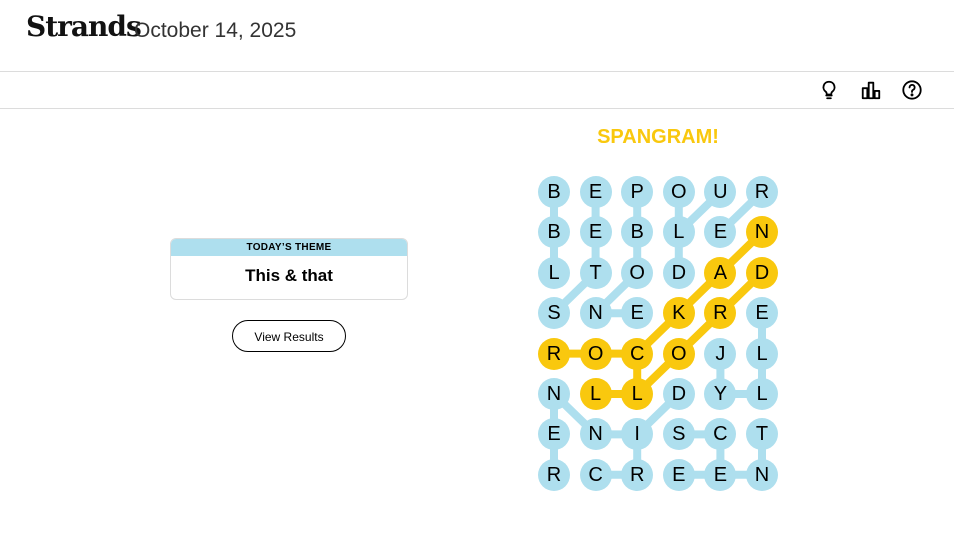 The image size is (954, 534). I want to click on letter-cell: P, so click(637, 192).